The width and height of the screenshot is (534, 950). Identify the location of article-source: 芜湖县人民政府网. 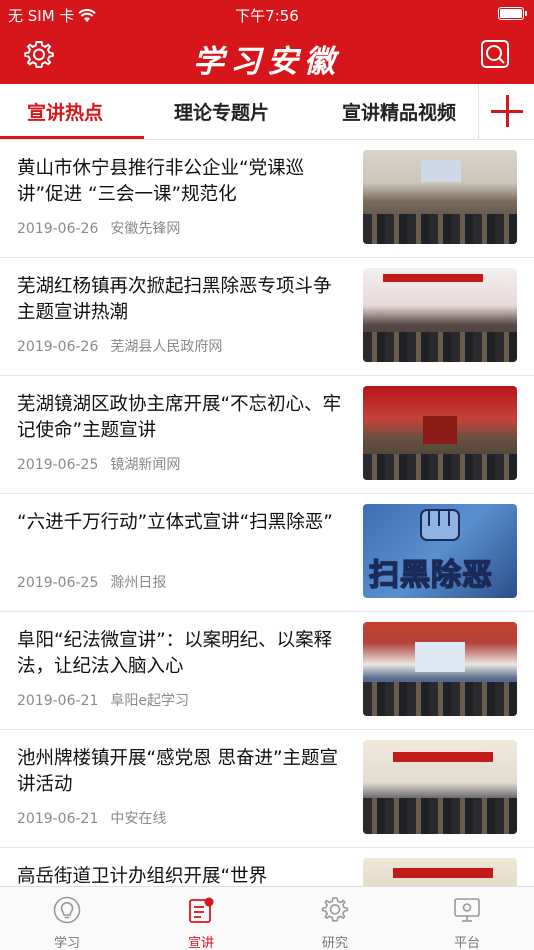
(166, 347).